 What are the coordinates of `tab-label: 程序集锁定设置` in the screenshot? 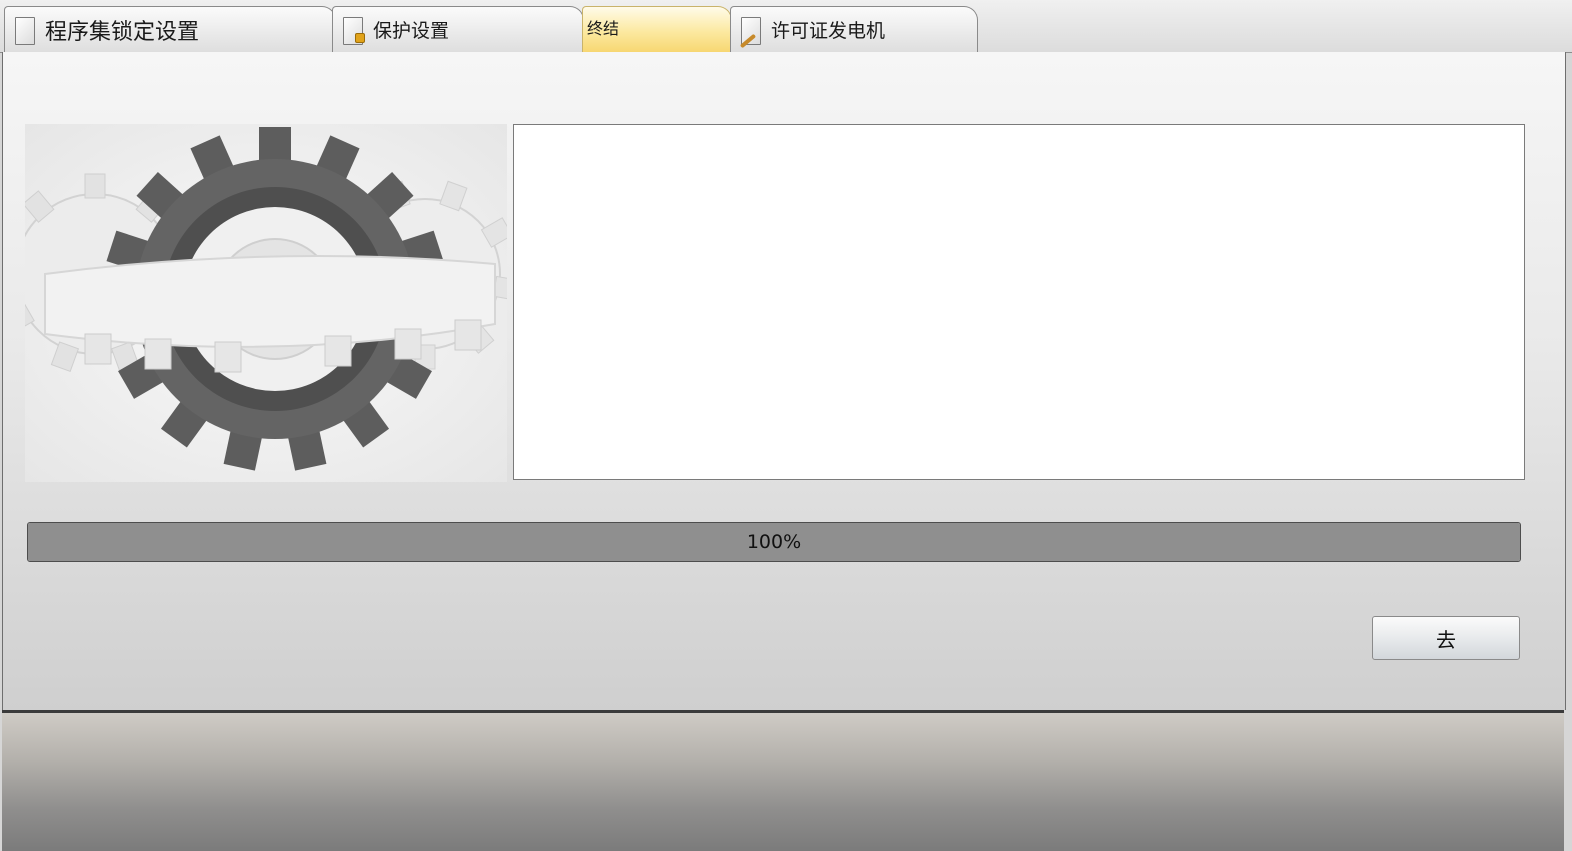 It's located at (122, 32).